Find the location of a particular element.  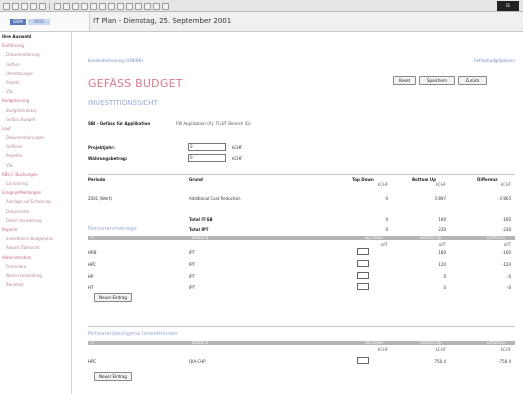

sidebar-item: KBS-C Buchungen is located at coordinates (35, 174).